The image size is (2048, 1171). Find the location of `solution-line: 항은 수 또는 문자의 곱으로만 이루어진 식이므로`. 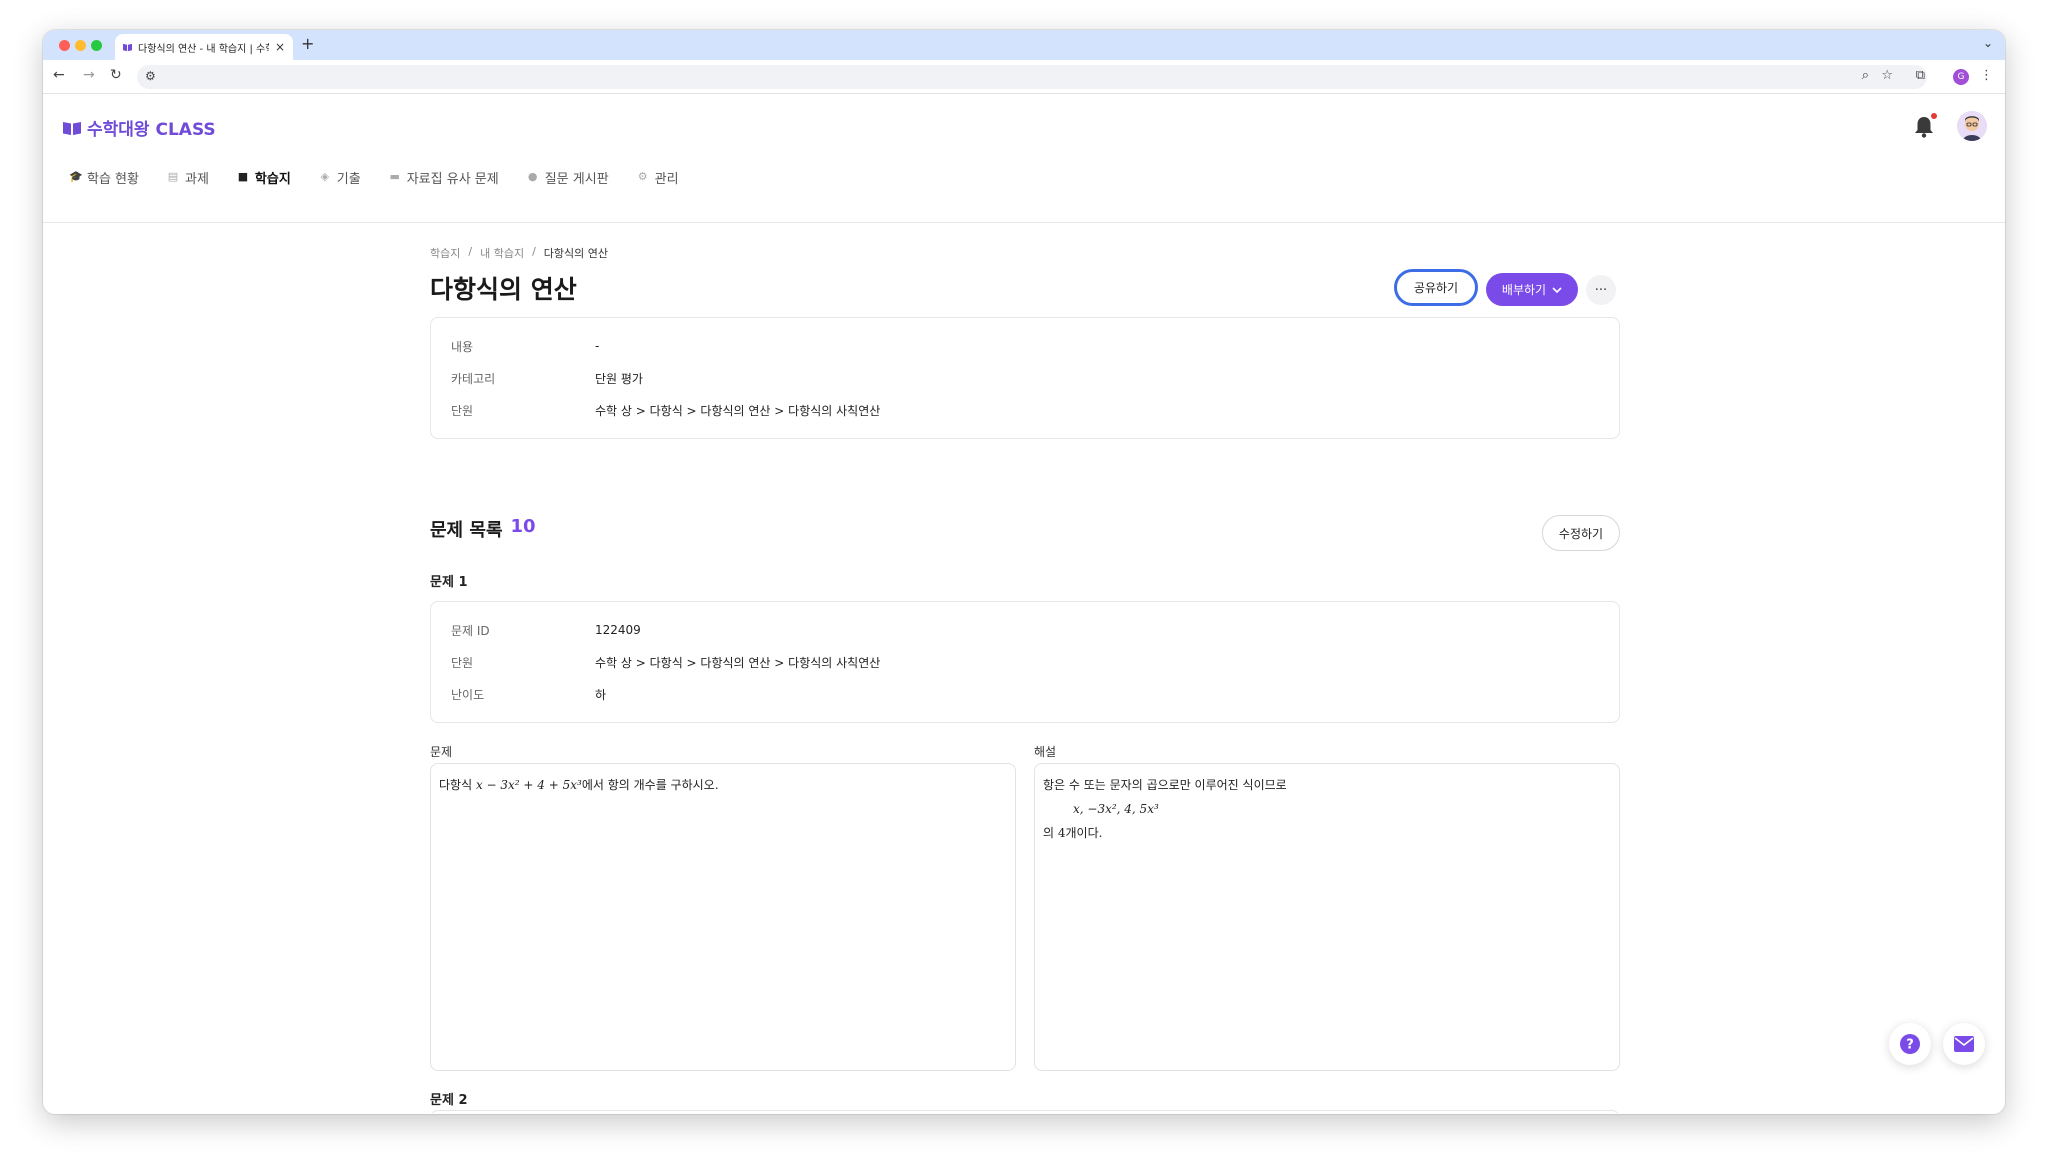

solution-line: 항은 수 또는 문자의 곱으로만 이루어진 식이므로 is located at coordinates (1165, 785).